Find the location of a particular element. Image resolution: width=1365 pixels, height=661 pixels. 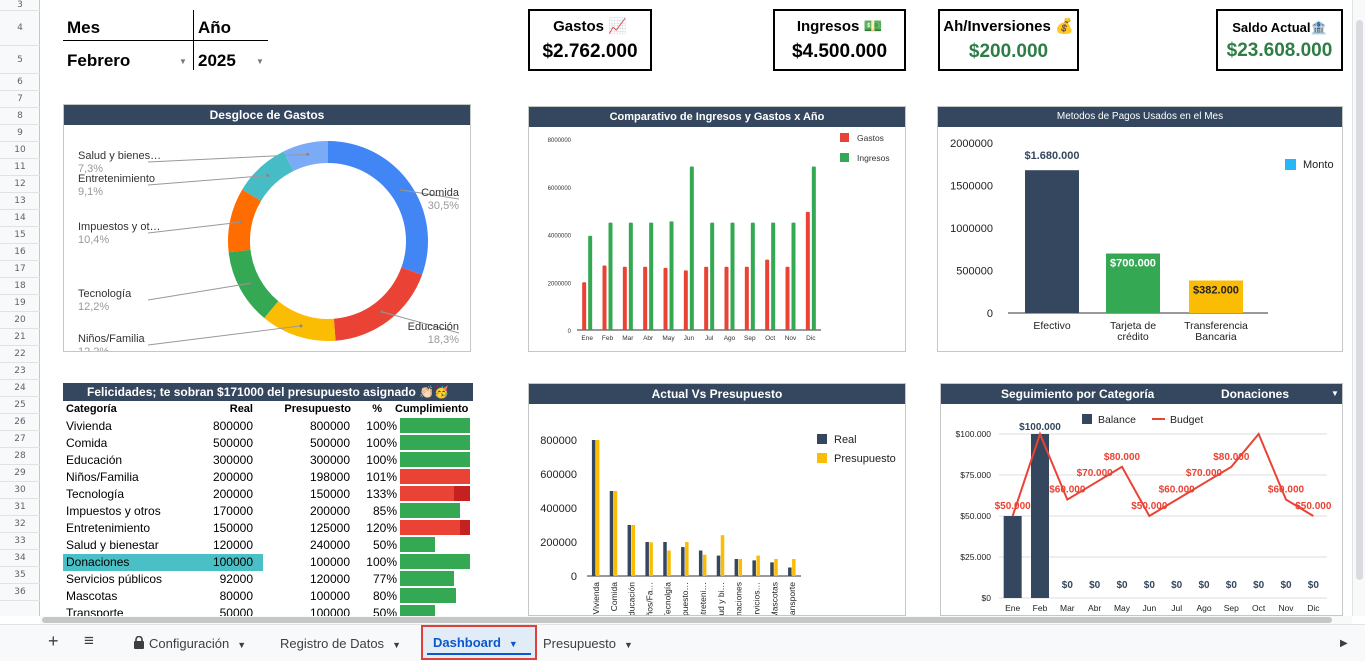

row-number: 36 is located at coordinates (20, 592).